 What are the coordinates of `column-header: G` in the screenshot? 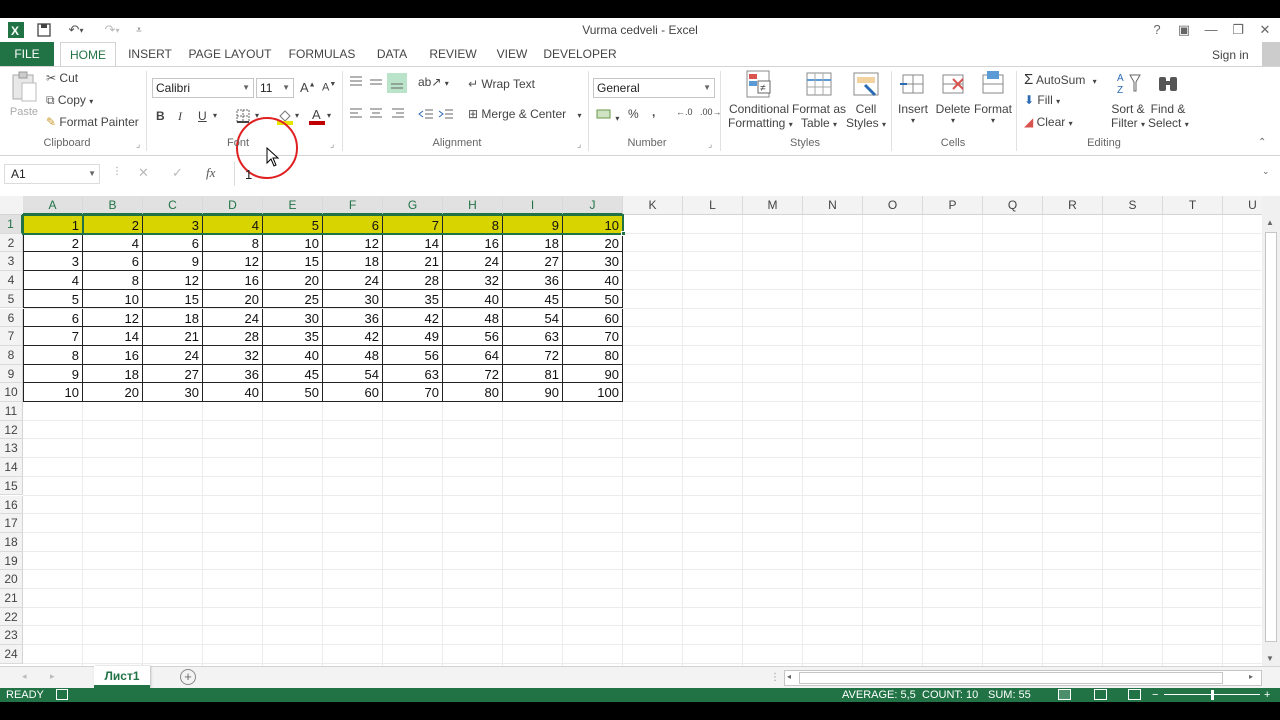 It's located at (413, 205).